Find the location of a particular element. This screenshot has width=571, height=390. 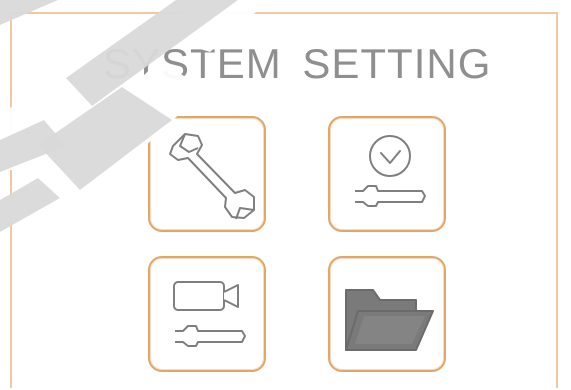

record-setting-tile is located at coordinates (207, 314).